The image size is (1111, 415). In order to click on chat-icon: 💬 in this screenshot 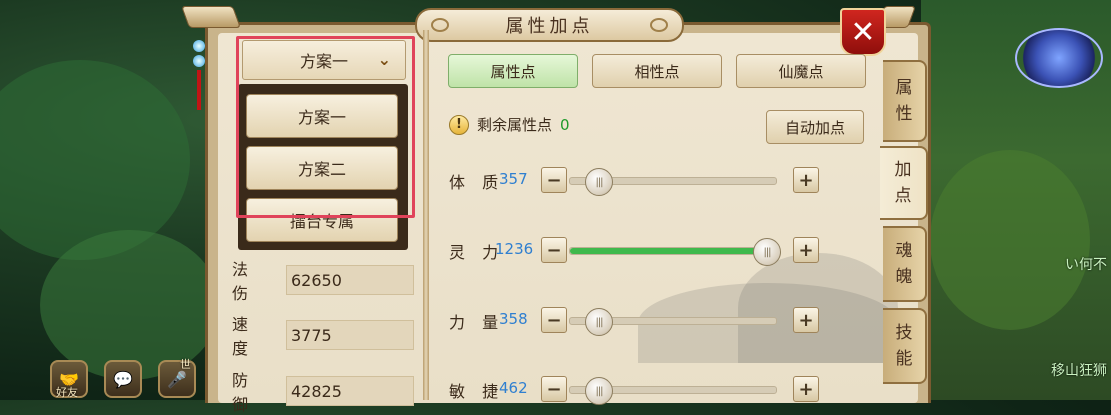, I will do `click(123, 379)`.